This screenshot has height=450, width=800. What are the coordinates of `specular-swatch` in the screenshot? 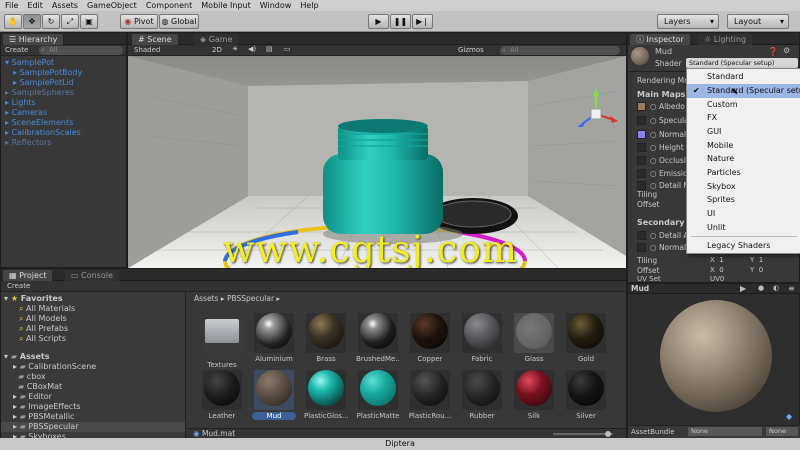 It's located at (641, 120).